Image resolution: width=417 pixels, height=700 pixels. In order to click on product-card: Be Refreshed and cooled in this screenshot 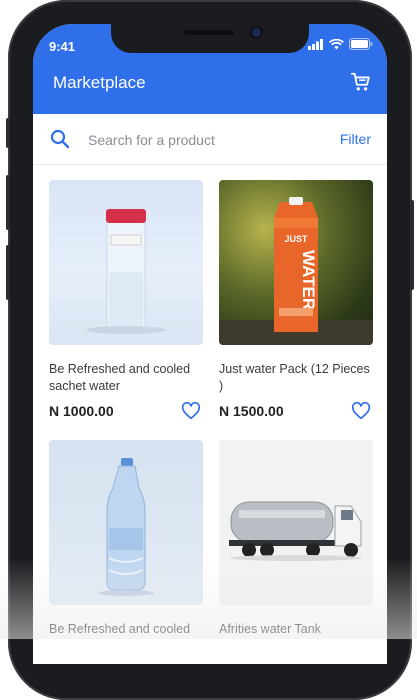, I will do `click(126, 539)`.